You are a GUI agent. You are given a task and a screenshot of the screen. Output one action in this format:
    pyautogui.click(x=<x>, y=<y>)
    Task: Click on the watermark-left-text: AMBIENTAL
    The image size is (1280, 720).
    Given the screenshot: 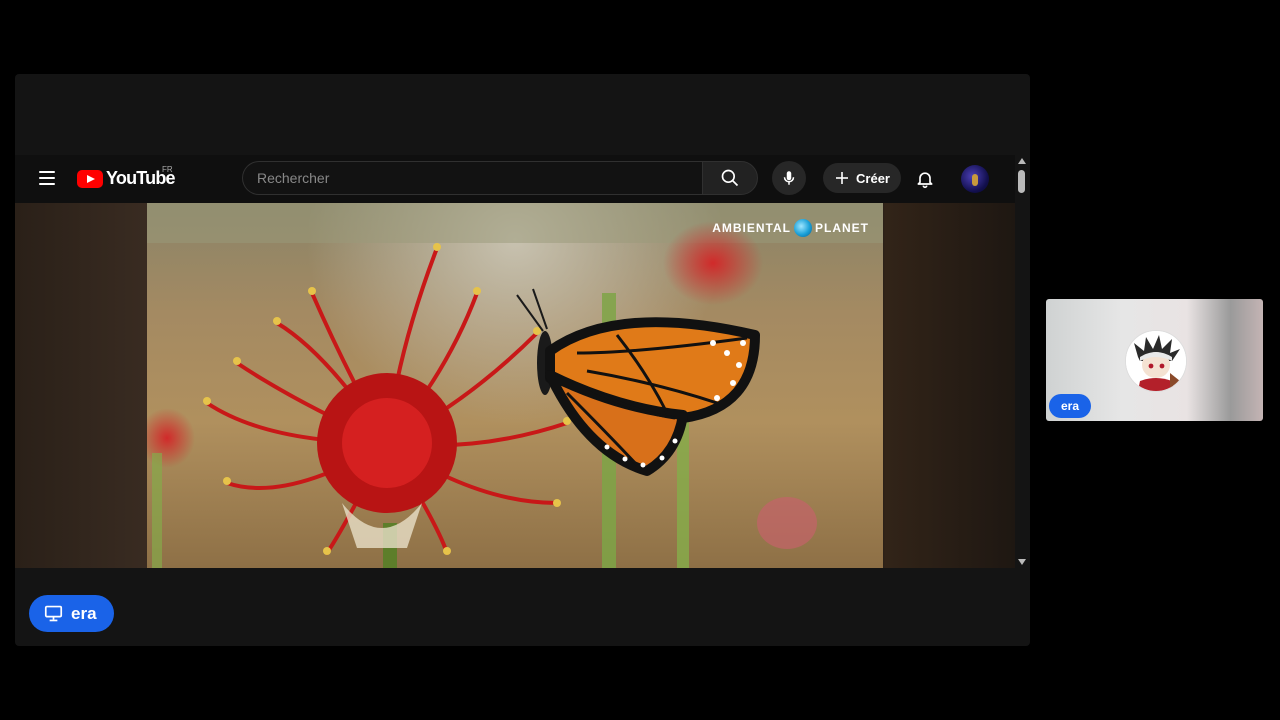 What is the action you would take?
    pyautogui.click(x=751, y=228)
    